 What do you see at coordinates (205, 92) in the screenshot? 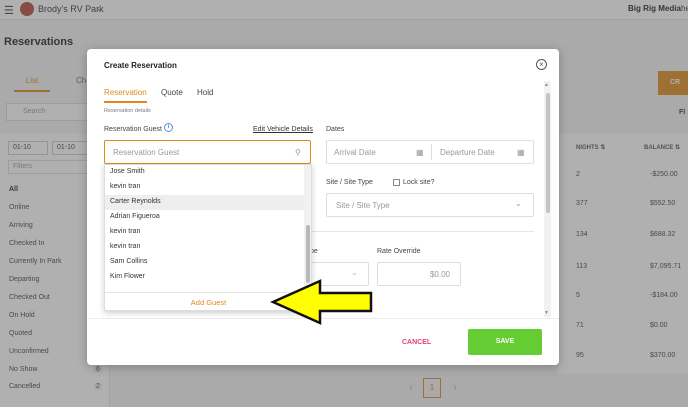
I see `tab-hold: Hold` at bounding box center [205, 92].